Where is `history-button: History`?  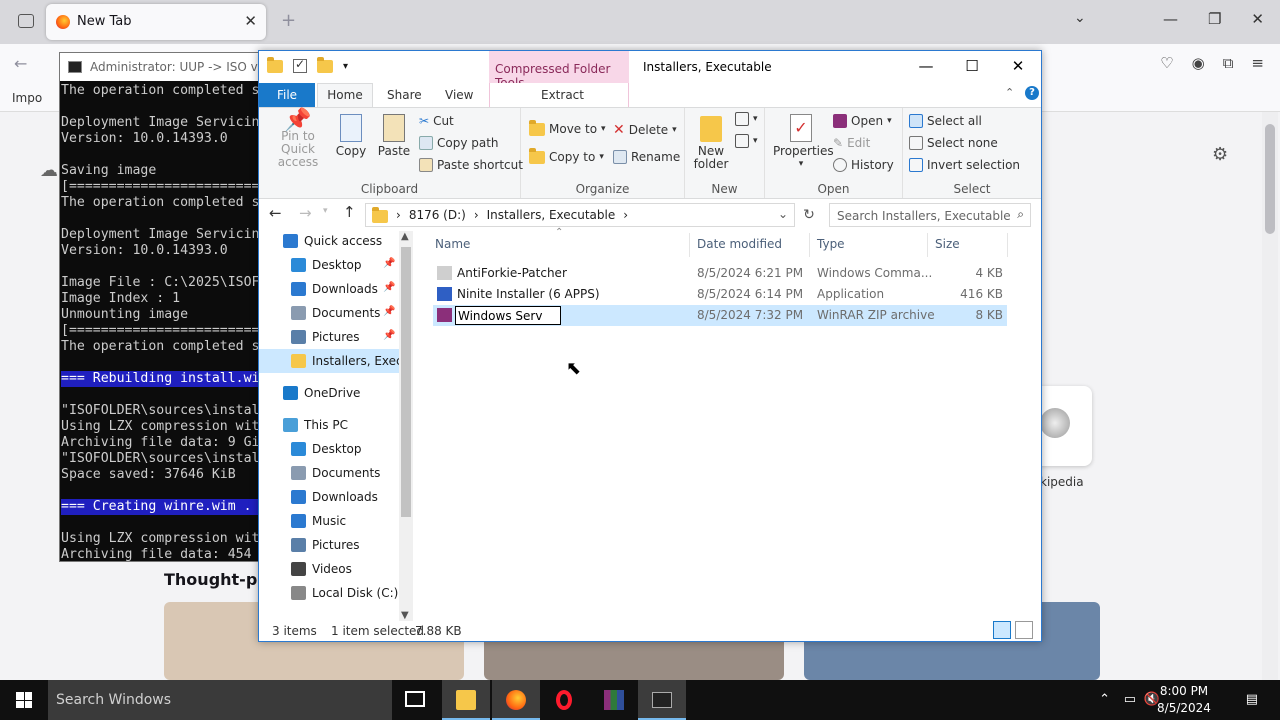 history-button: History is located at coordinates (863, 165).